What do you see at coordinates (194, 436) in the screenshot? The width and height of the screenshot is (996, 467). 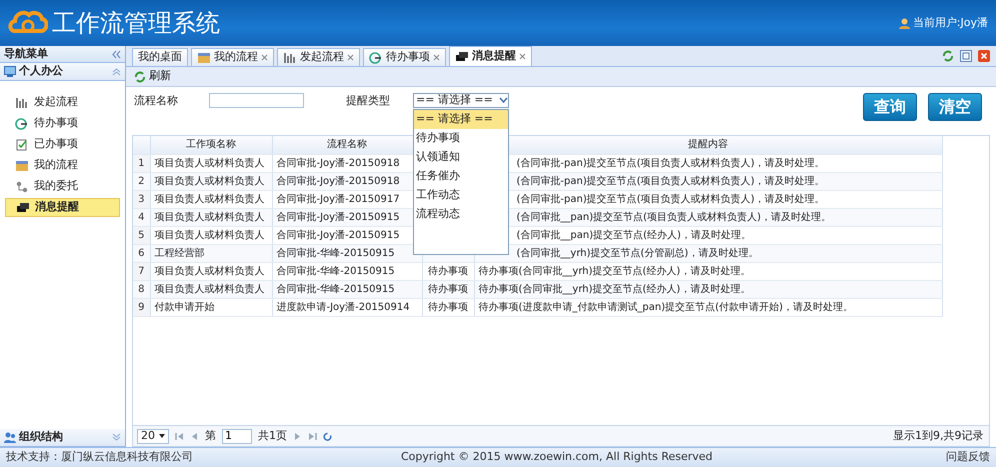 I see `previous-page-icon` at bounding box center [194, 436].